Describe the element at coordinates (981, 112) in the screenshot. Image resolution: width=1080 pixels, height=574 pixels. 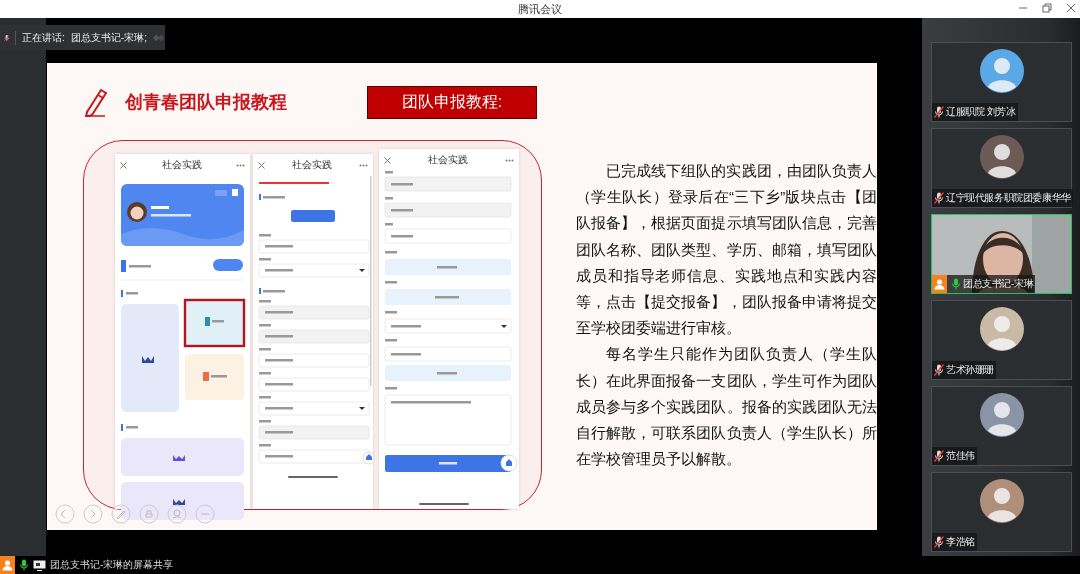
I see `participant-name: 辽服职院 刘芳冰` at that location.